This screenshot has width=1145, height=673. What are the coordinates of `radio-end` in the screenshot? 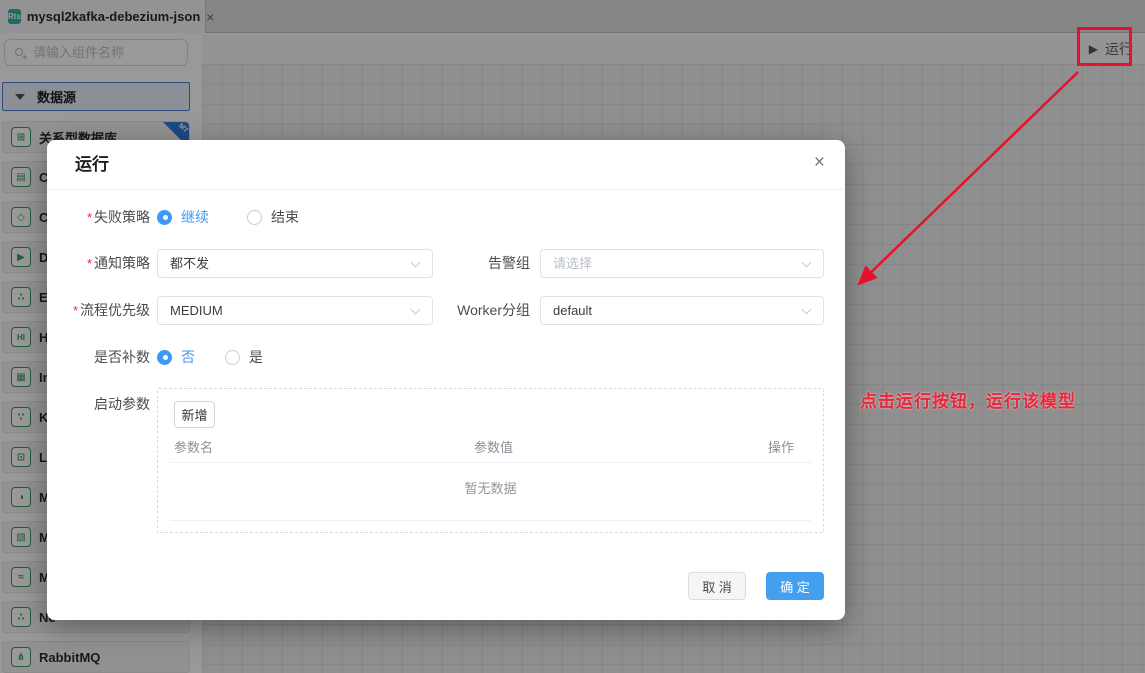 It's located at (254, 217).